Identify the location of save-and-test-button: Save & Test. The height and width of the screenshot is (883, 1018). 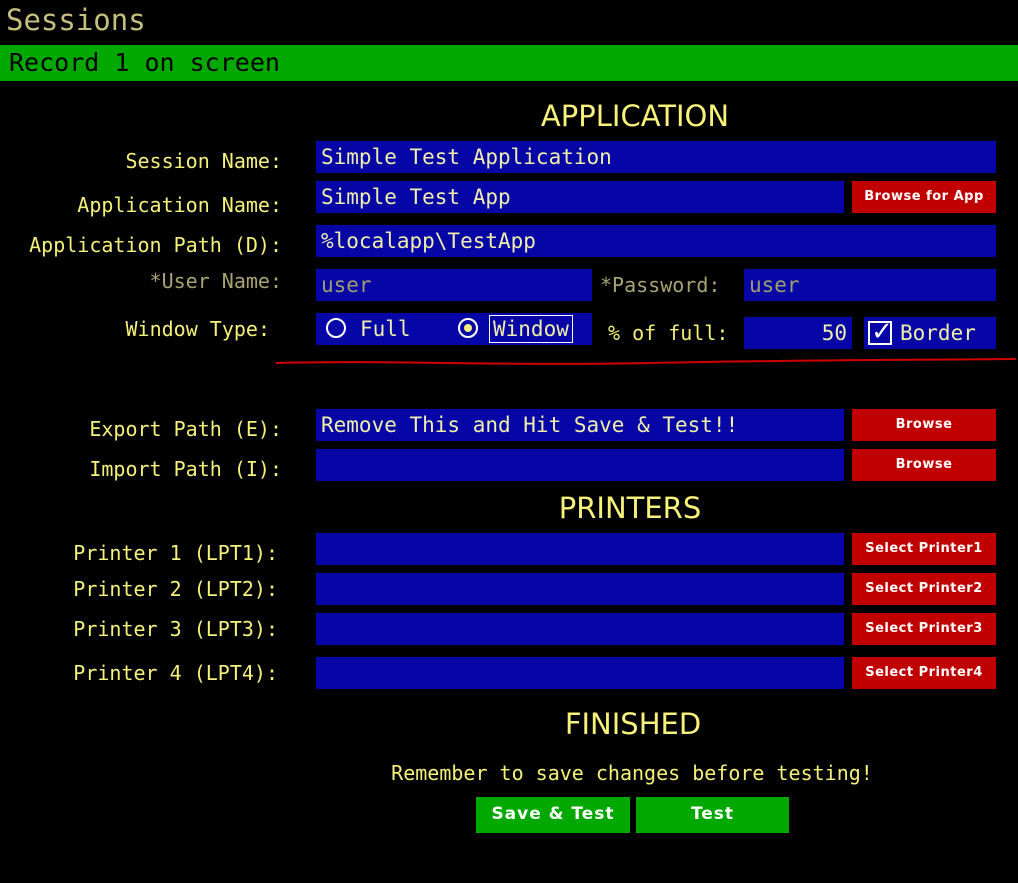
(553, 815).